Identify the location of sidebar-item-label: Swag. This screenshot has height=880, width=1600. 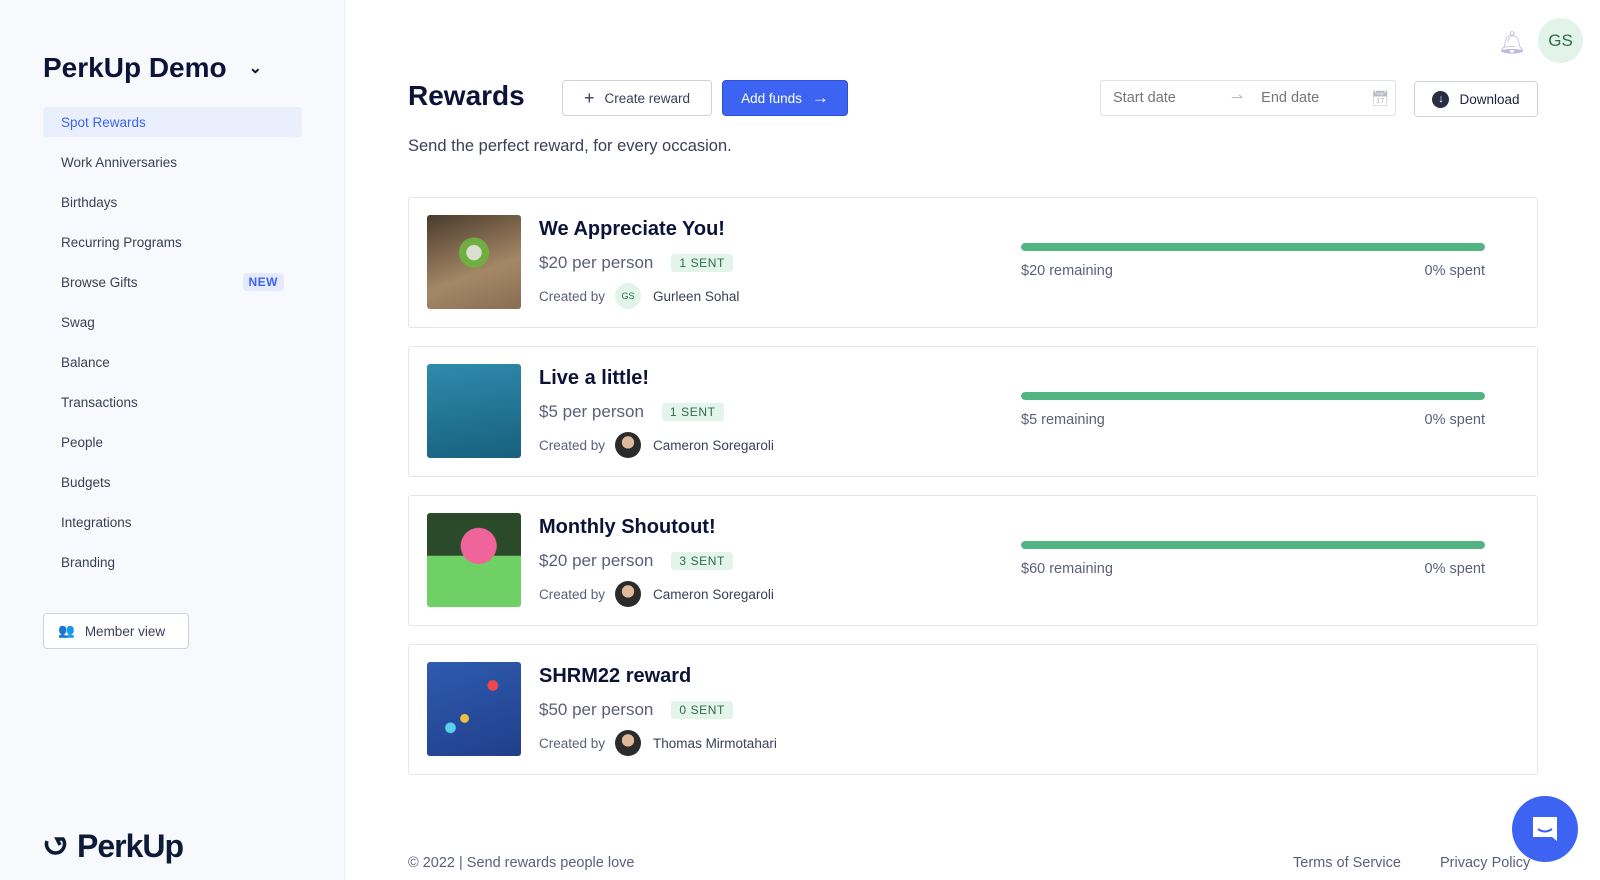
(78, 322).